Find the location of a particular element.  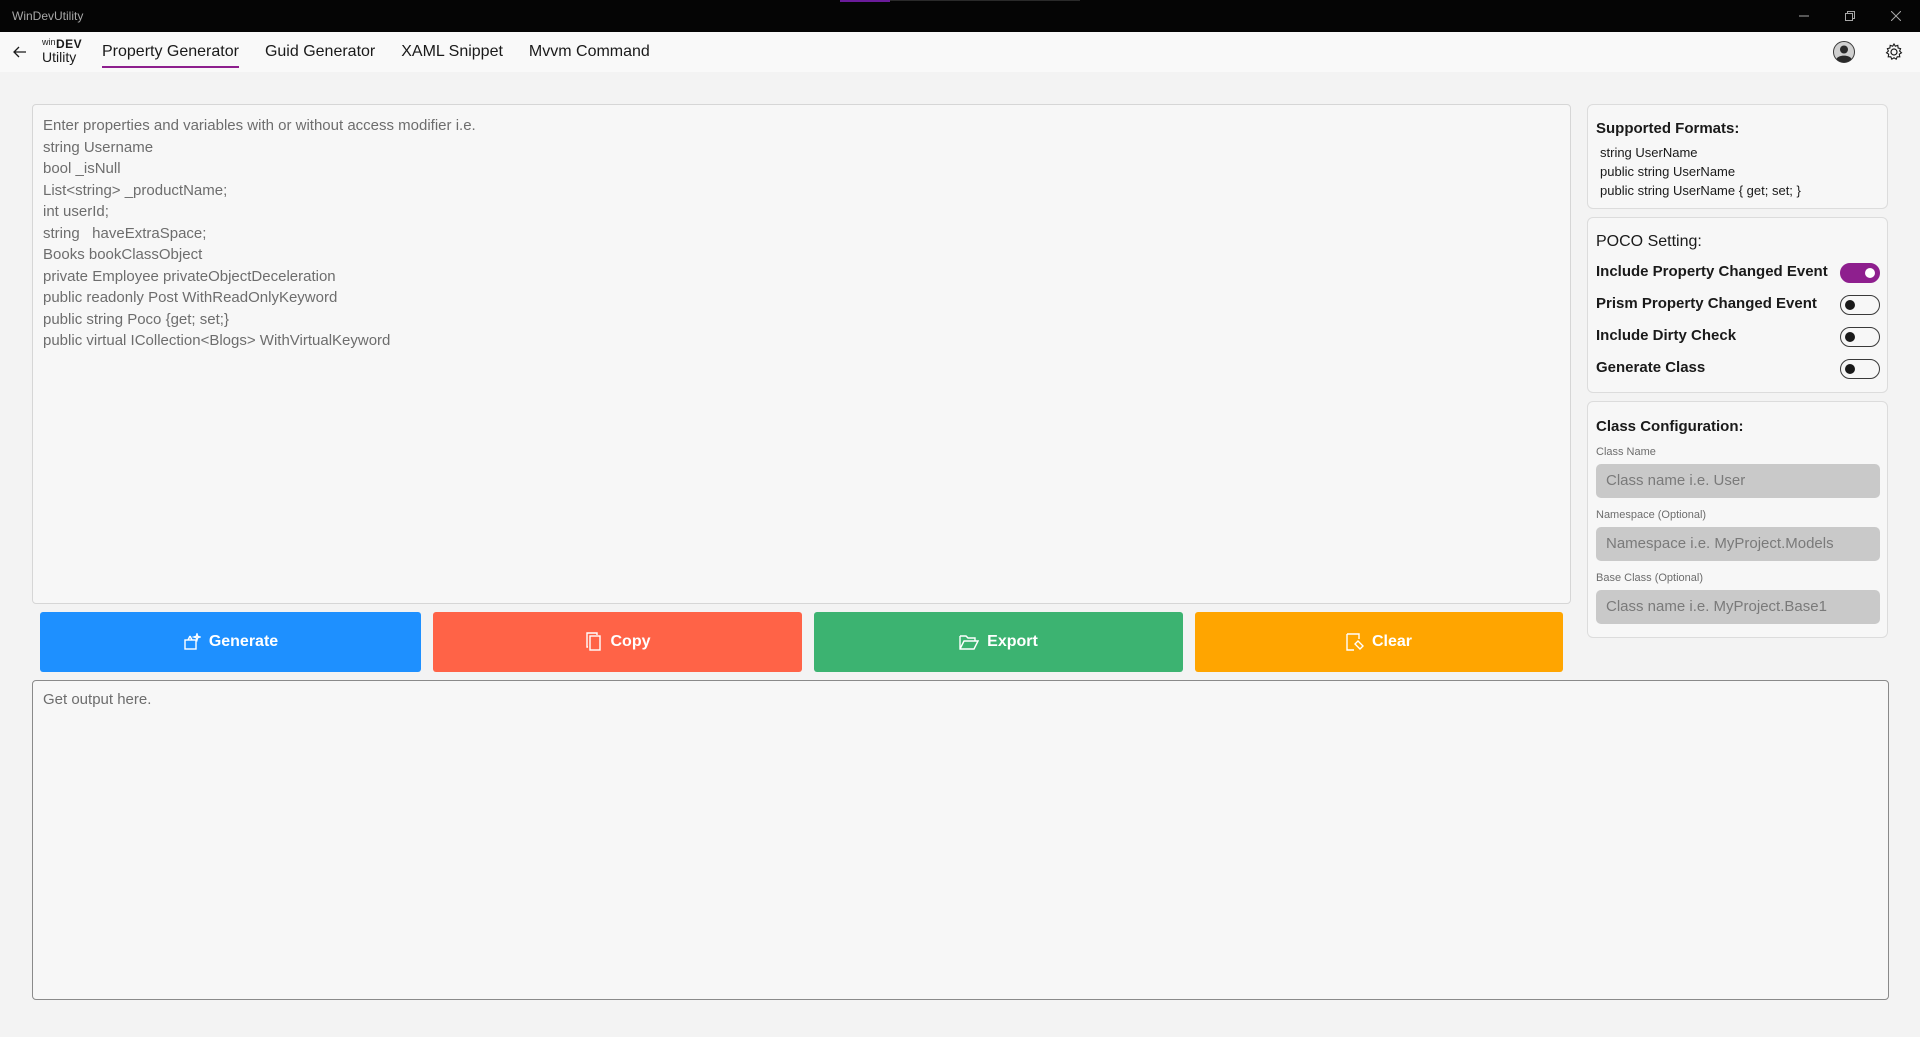

input-line: string haveExtraSpace; is located at coordinates (125, 233).